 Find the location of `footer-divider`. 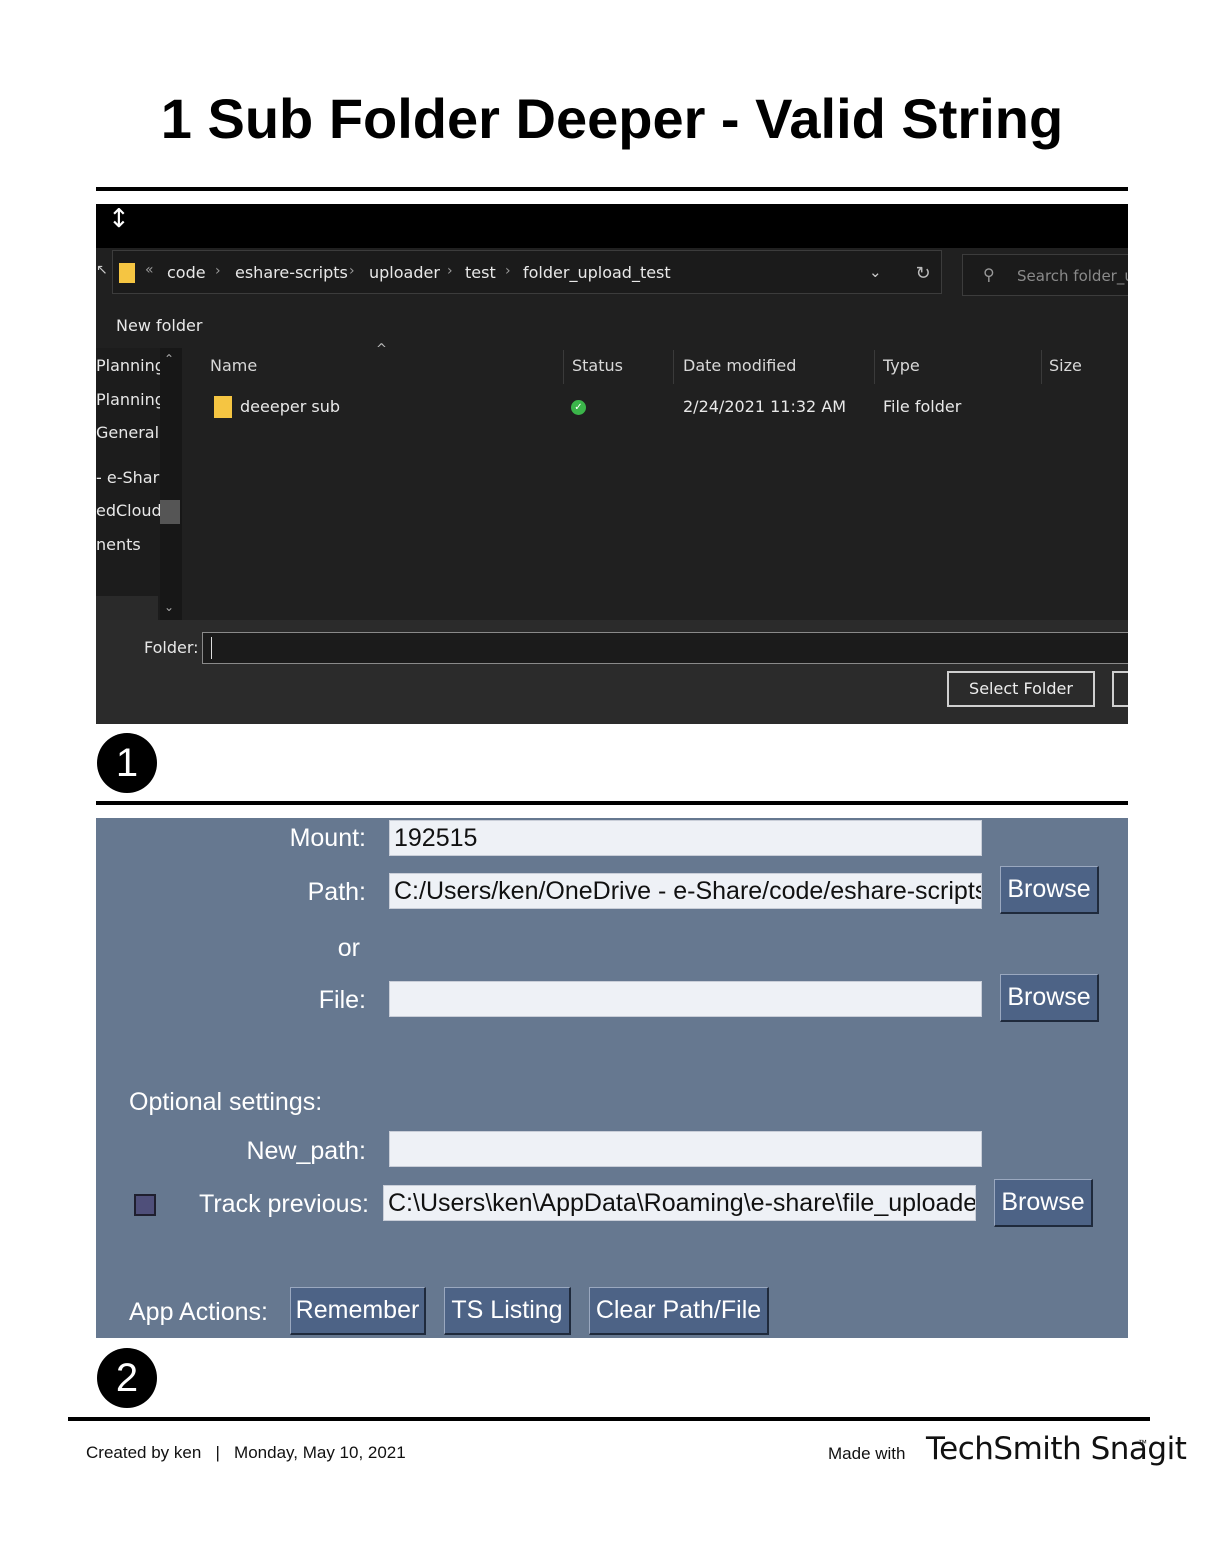

footer-divider is located at coordinates (609, 1419).